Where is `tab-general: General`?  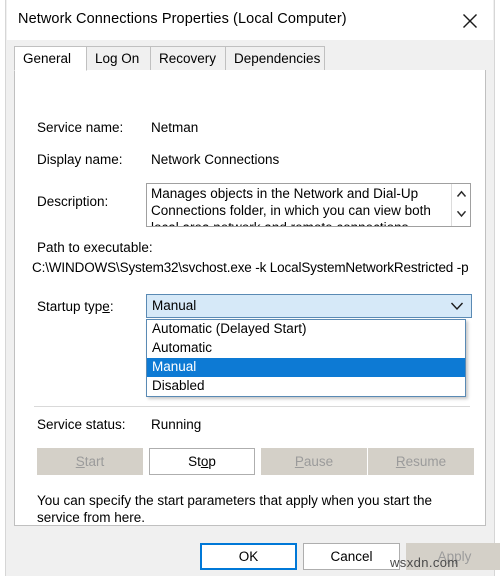
tab-general: General is located at coordinates (50, 58).